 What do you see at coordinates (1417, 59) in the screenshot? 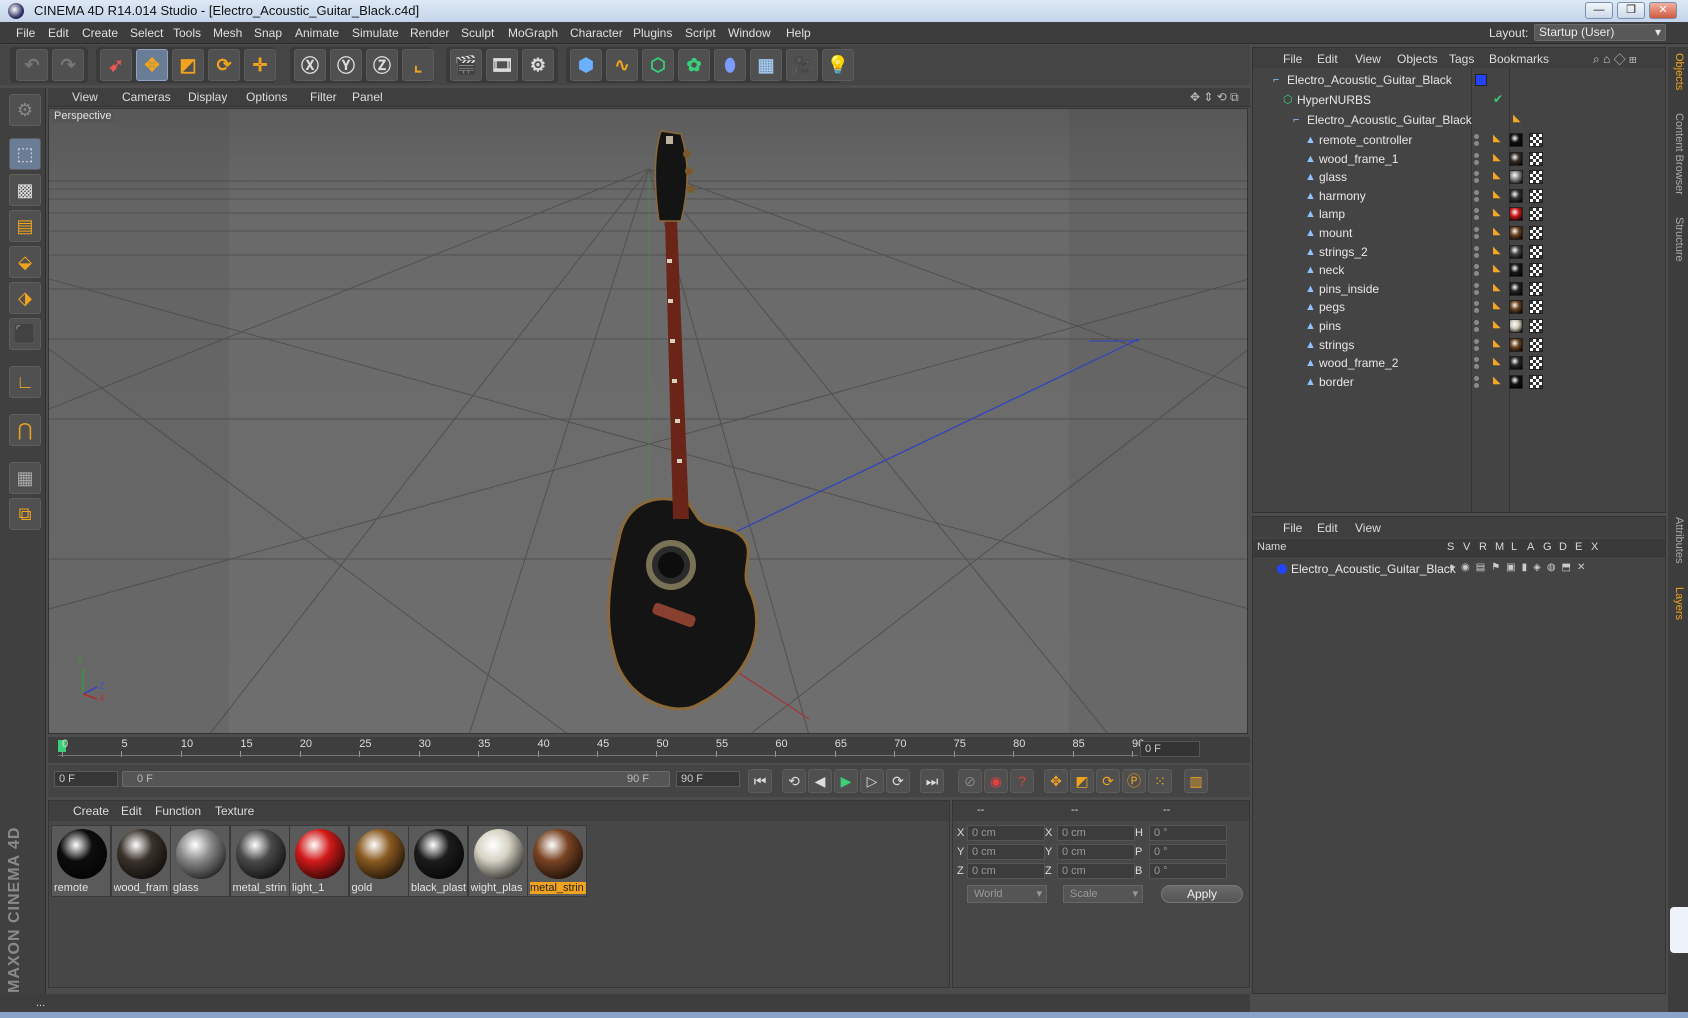
I see `object-menu-objects: Objects` at bounding box center [1417, 59].